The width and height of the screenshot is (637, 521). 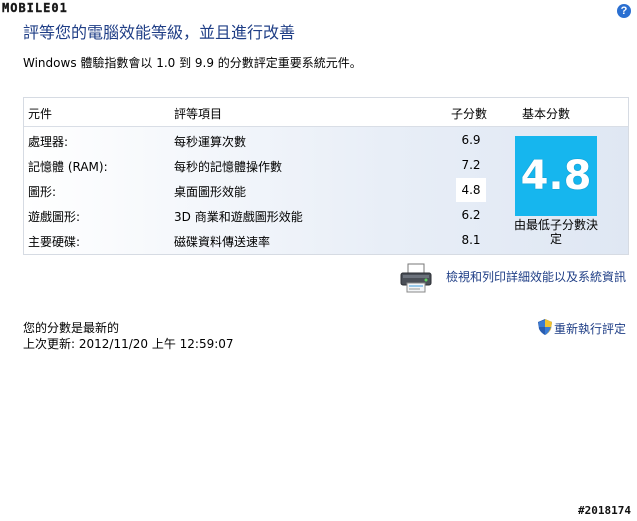 What do you see at coordinates (471, 165) in the screenshot?
I see `row-subscore: 7.2` at bounding box center [471, 165].